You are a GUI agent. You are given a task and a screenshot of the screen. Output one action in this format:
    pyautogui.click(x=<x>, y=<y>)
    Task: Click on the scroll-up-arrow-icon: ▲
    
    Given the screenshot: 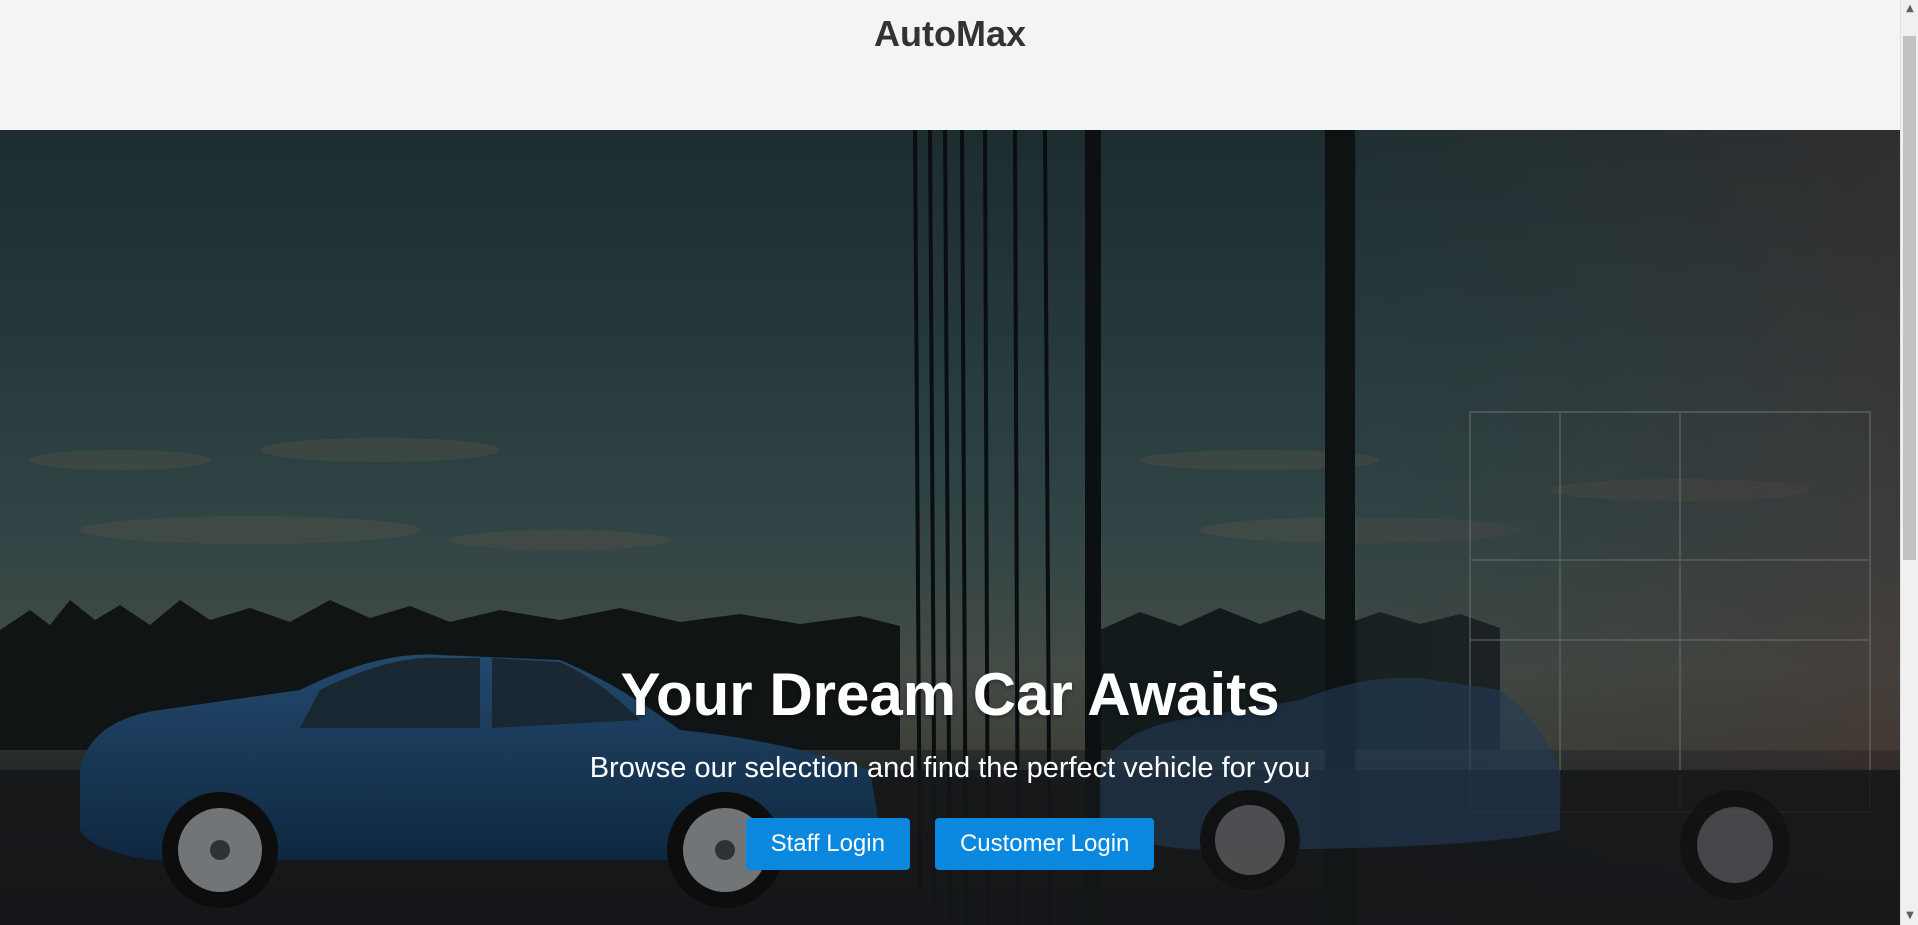 What is the action you would take?
    pyautogui.click(x=1909, y=9)
    